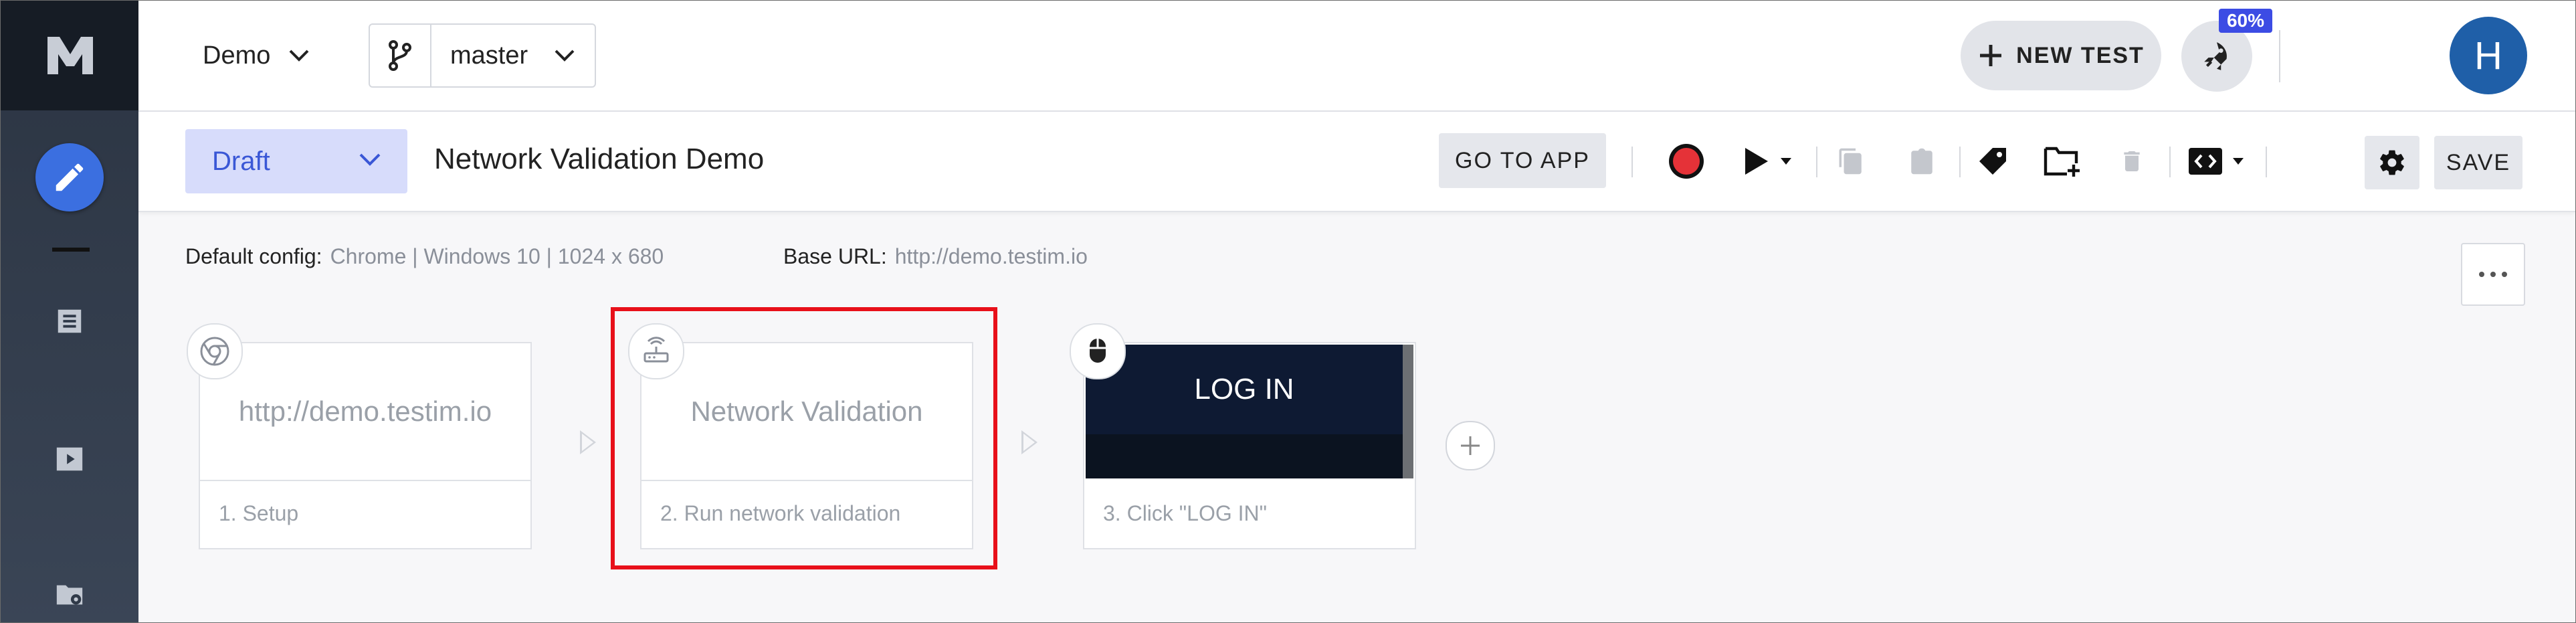 This screenshot has width=2576, height=623. I want to click on paste-button, so click(1922, 161).